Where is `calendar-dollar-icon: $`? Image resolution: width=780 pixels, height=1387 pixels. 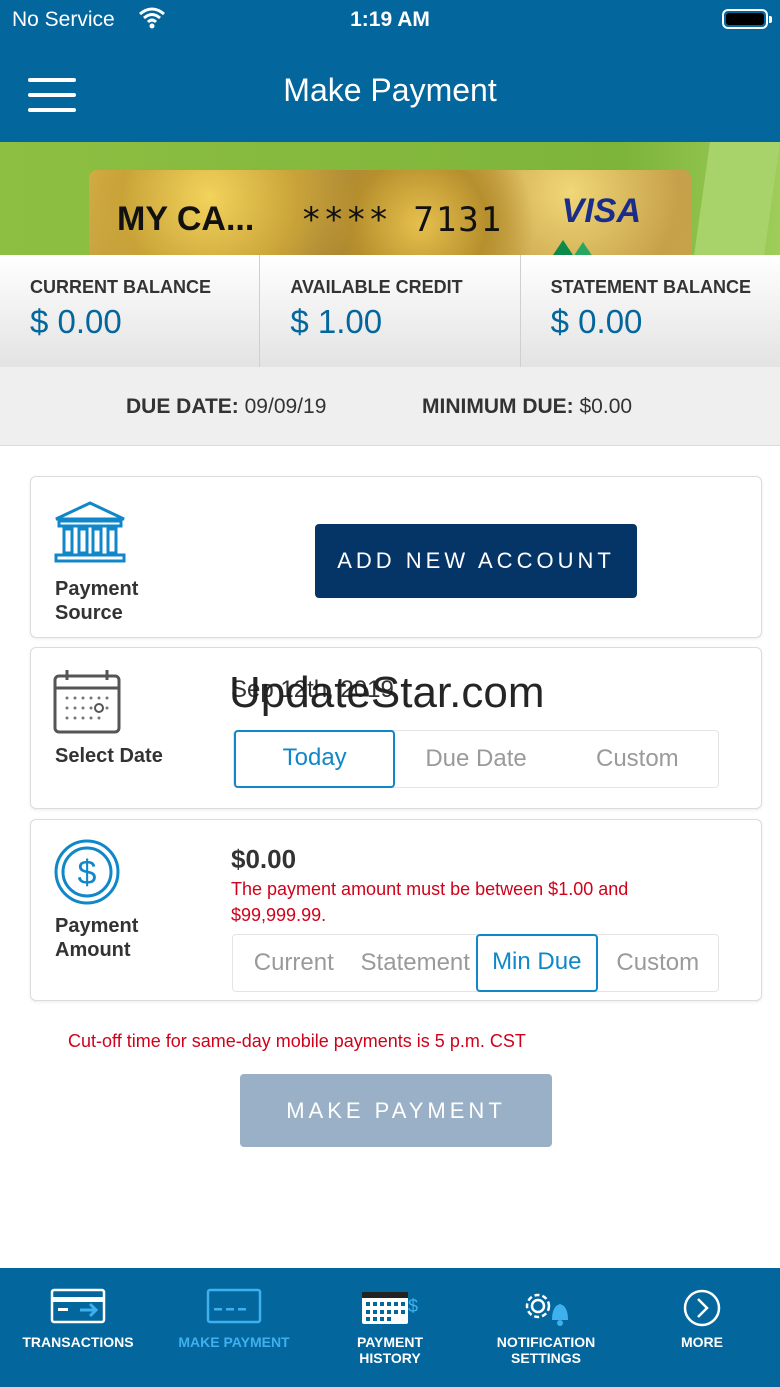
calendar-dollar-icon: $ is located at coordinates (390, 1308).